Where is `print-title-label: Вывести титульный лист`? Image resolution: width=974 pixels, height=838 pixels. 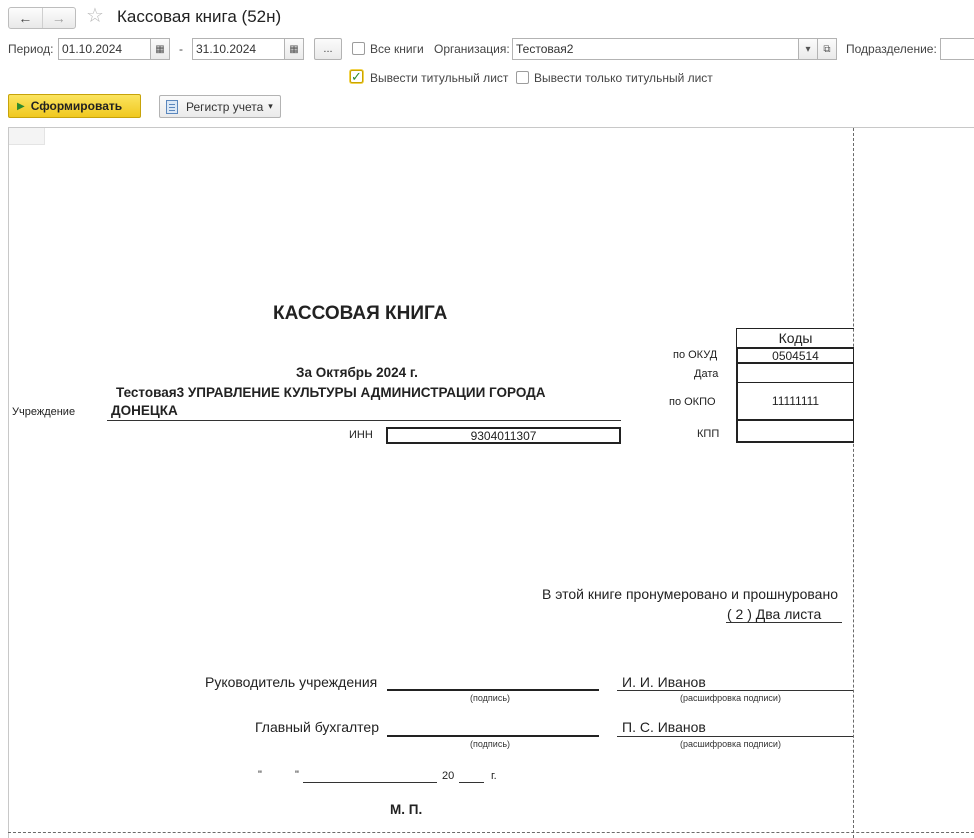 print-title-label: Вывести титульный лист is located at coordinates (439, 78).